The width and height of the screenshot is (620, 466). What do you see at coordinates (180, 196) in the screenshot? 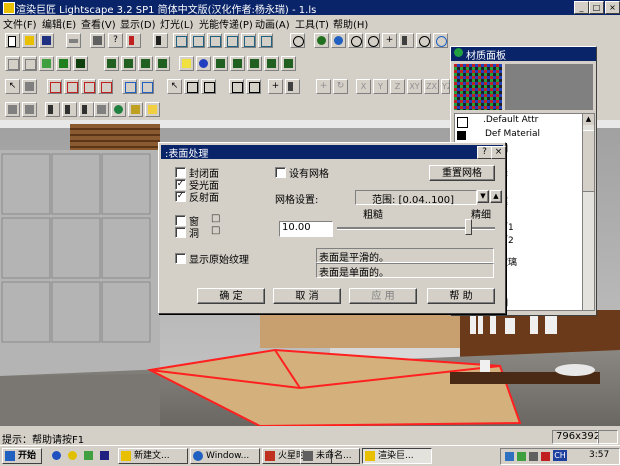
I see `reflect-checkbox: ✓` at bounding box center [180, 196].